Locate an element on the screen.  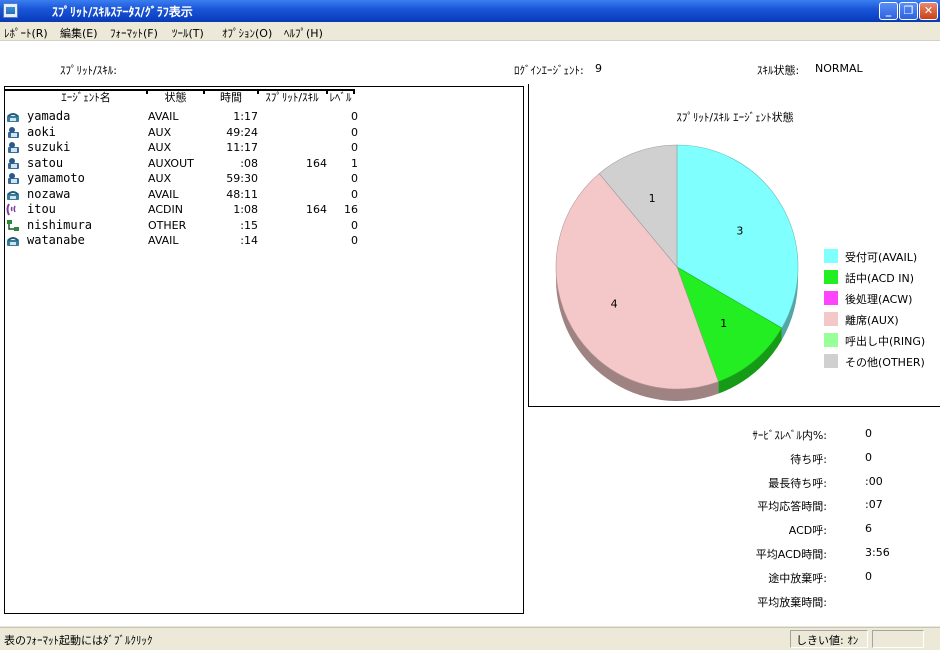
agent-name: itou is located at coordinates (41, 209).